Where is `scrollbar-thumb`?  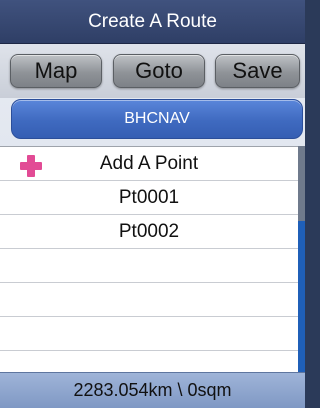 scrollbar-thumb is located at coordinates (301, 296).